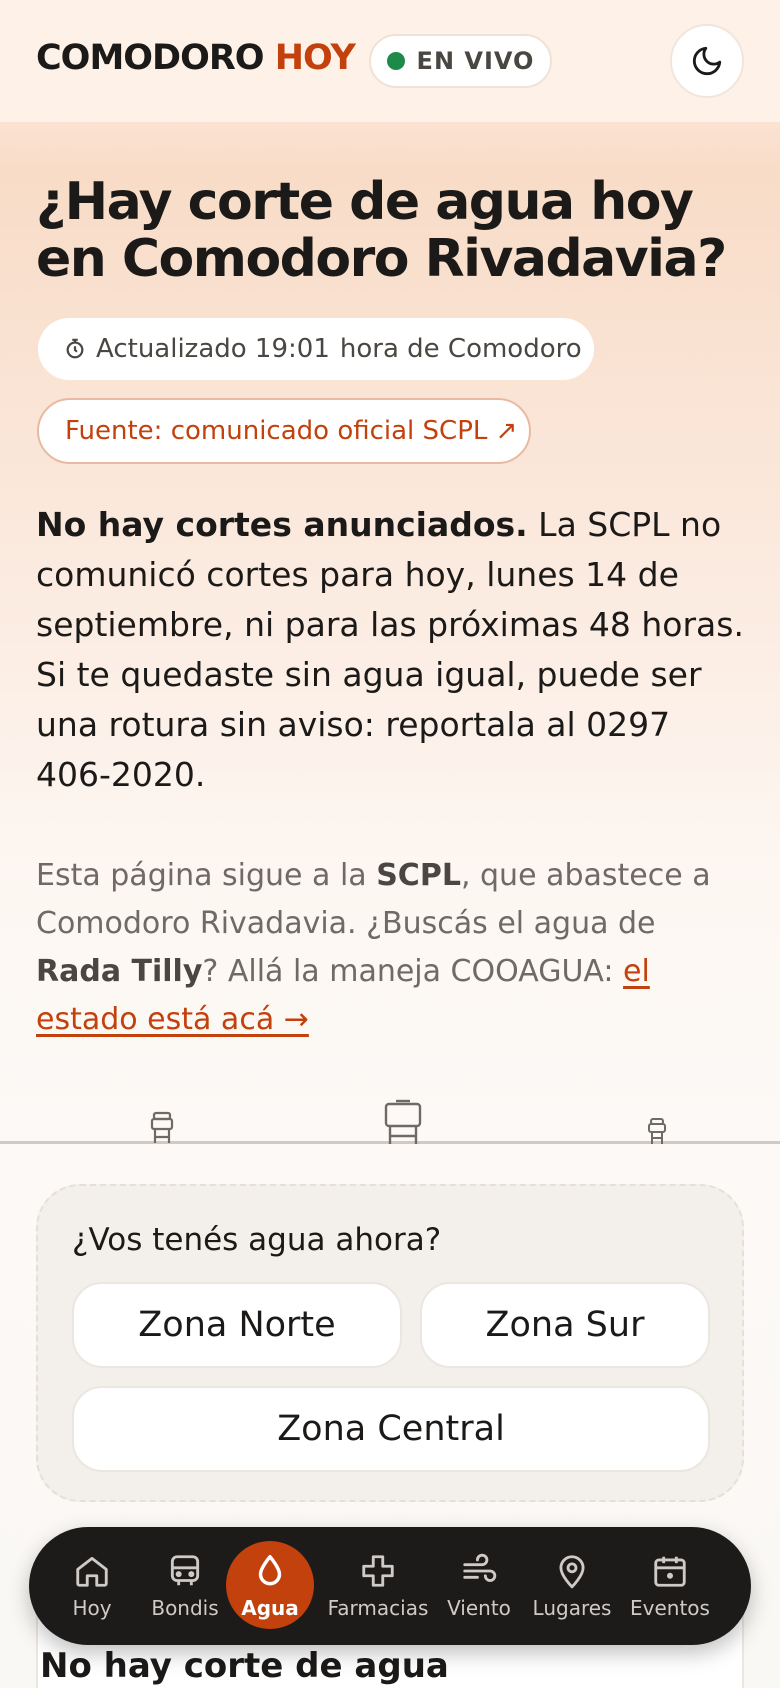  What do you see at coordinates (391, 1429) in the screenshot?
I see `zone-central-button: Zona Central` at bounding box center [391, 1429].